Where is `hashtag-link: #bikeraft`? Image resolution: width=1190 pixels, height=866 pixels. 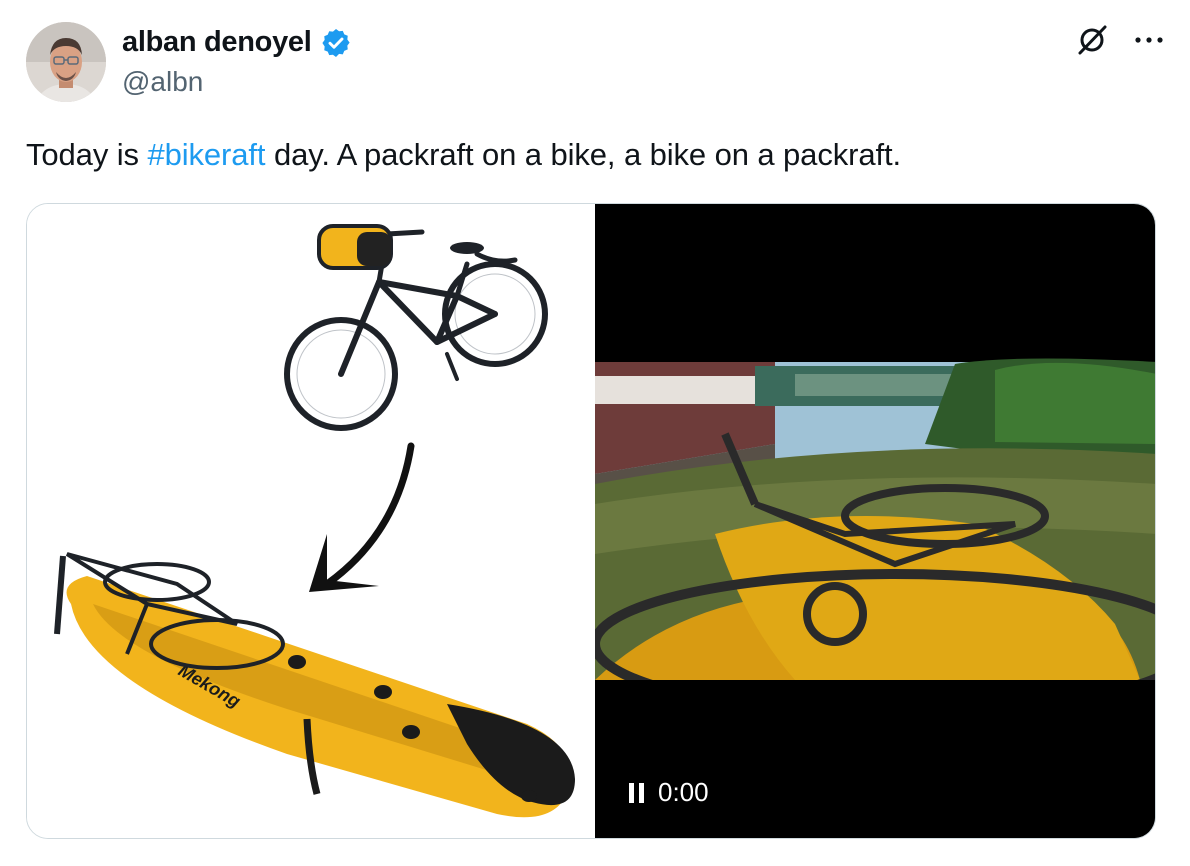
hashtag-link: #bikeraft is located at coordinates (206, 154).